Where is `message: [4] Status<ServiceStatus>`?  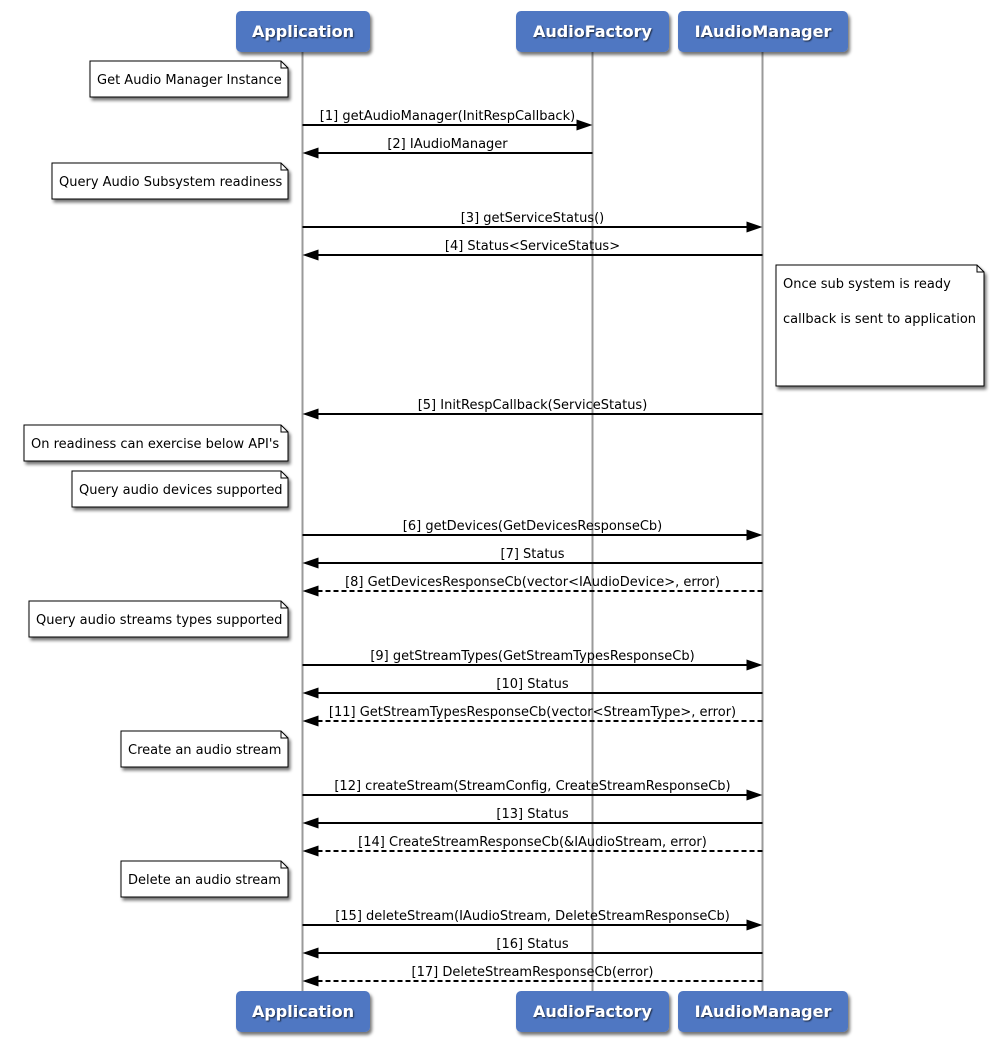
message: [4] Status<ServiceStatus> is located at coordinates (532, 250).